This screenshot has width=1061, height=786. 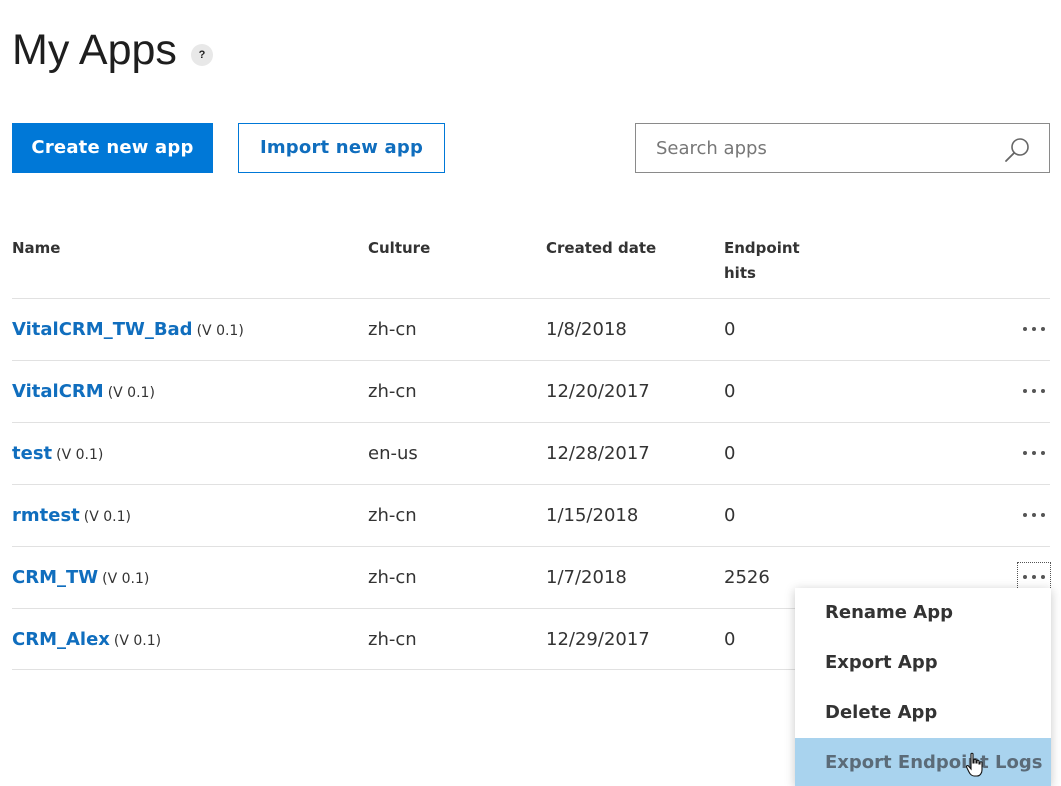 I want to click on app-created-date-cell: 1/7/2018, so click(x=586, y=577).